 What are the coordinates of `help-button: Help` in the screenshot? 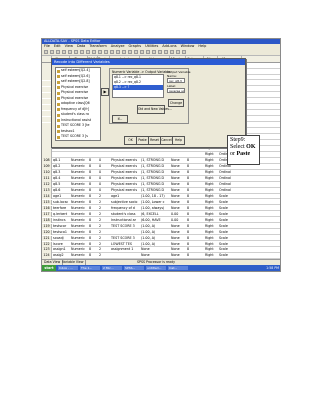 It's located at (178, 140).